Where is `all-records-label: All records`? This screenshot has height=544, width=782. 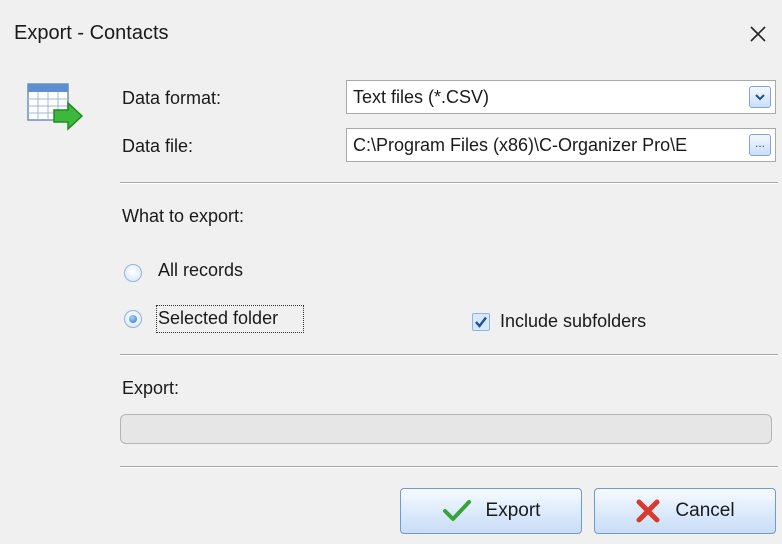 all-records-label: All records is located at coordinates (200, 270).